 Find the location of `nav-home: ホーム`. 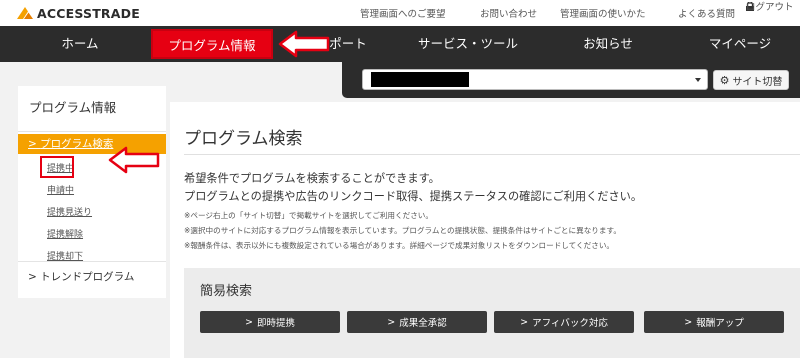

nav-home: ホーム is located at coordinates (80, 44).